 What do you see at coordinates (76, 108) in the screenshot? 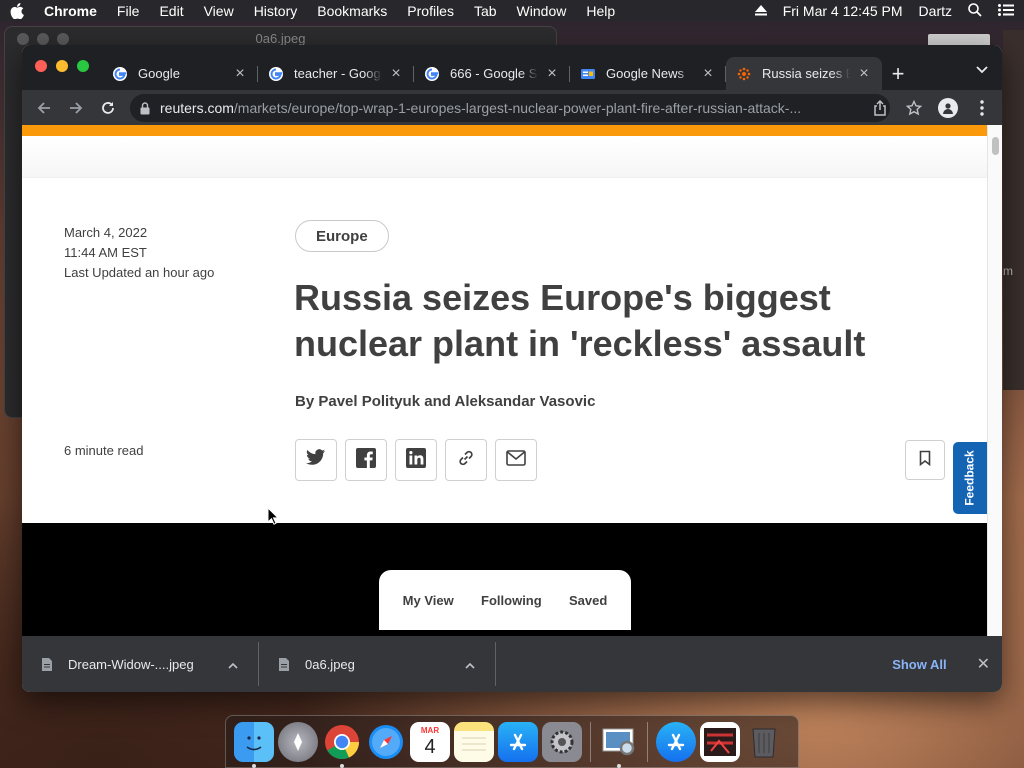
I see `forward-button` at bounding box center [76, 108].